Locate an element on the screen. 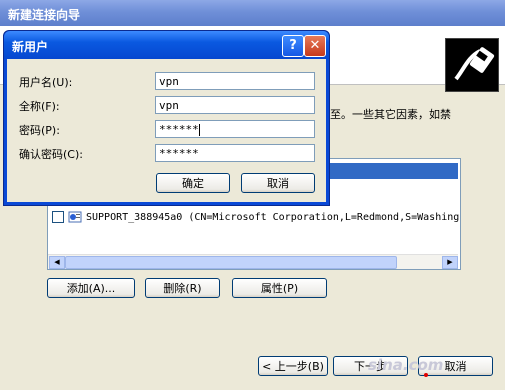 Image resolution: width=505 pixels, height=390 pixels. scroll-left-arrow-icon: ◀ is located at coordinates (57, 262).